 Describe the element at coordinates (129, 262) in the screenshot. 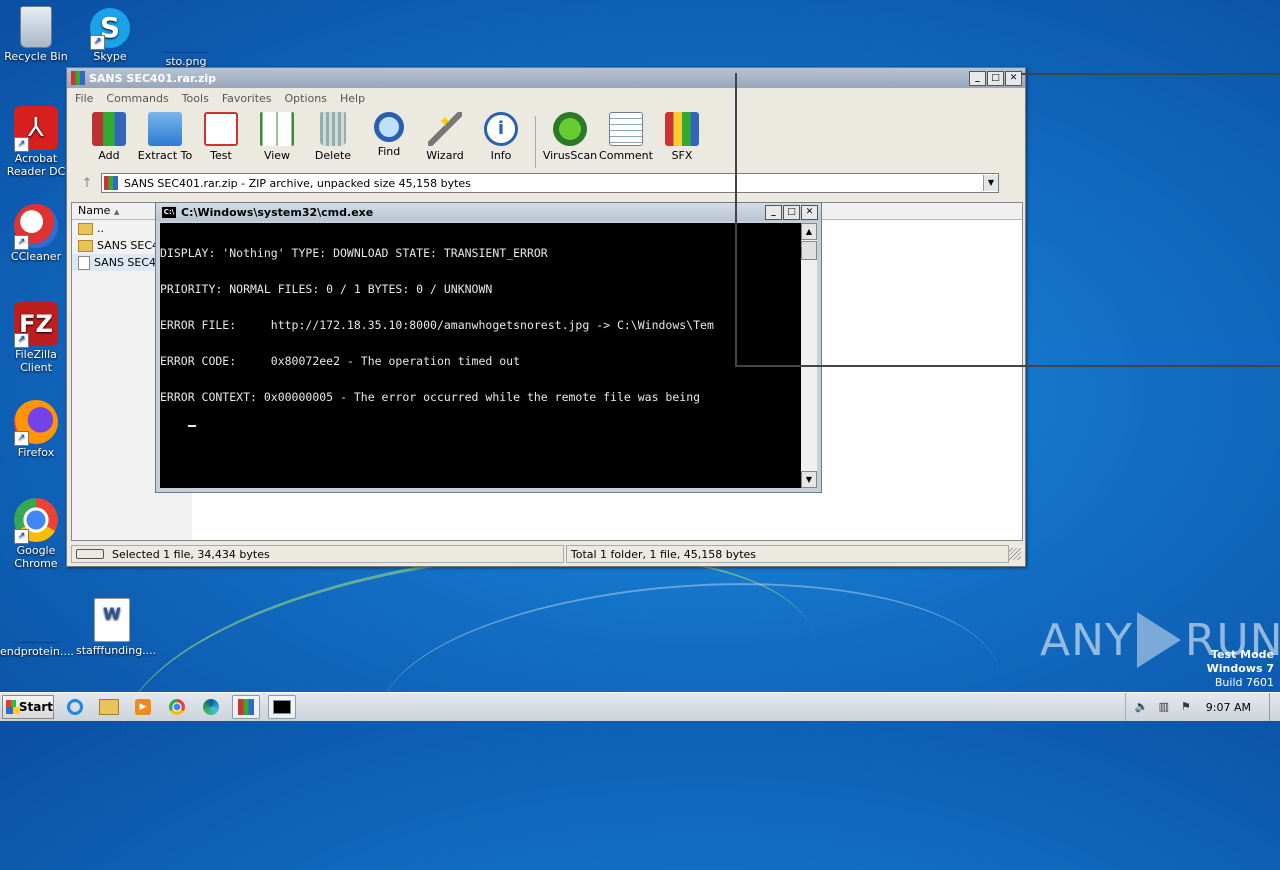

I see `list-item-label: SANS SEC40` at that location.